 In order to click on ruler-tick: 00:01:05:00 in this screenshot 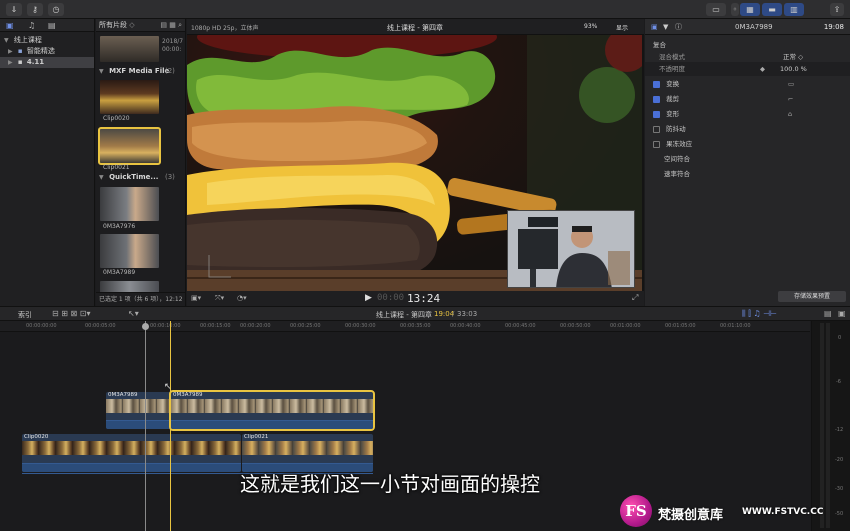, I will do `click(680, 326)`.